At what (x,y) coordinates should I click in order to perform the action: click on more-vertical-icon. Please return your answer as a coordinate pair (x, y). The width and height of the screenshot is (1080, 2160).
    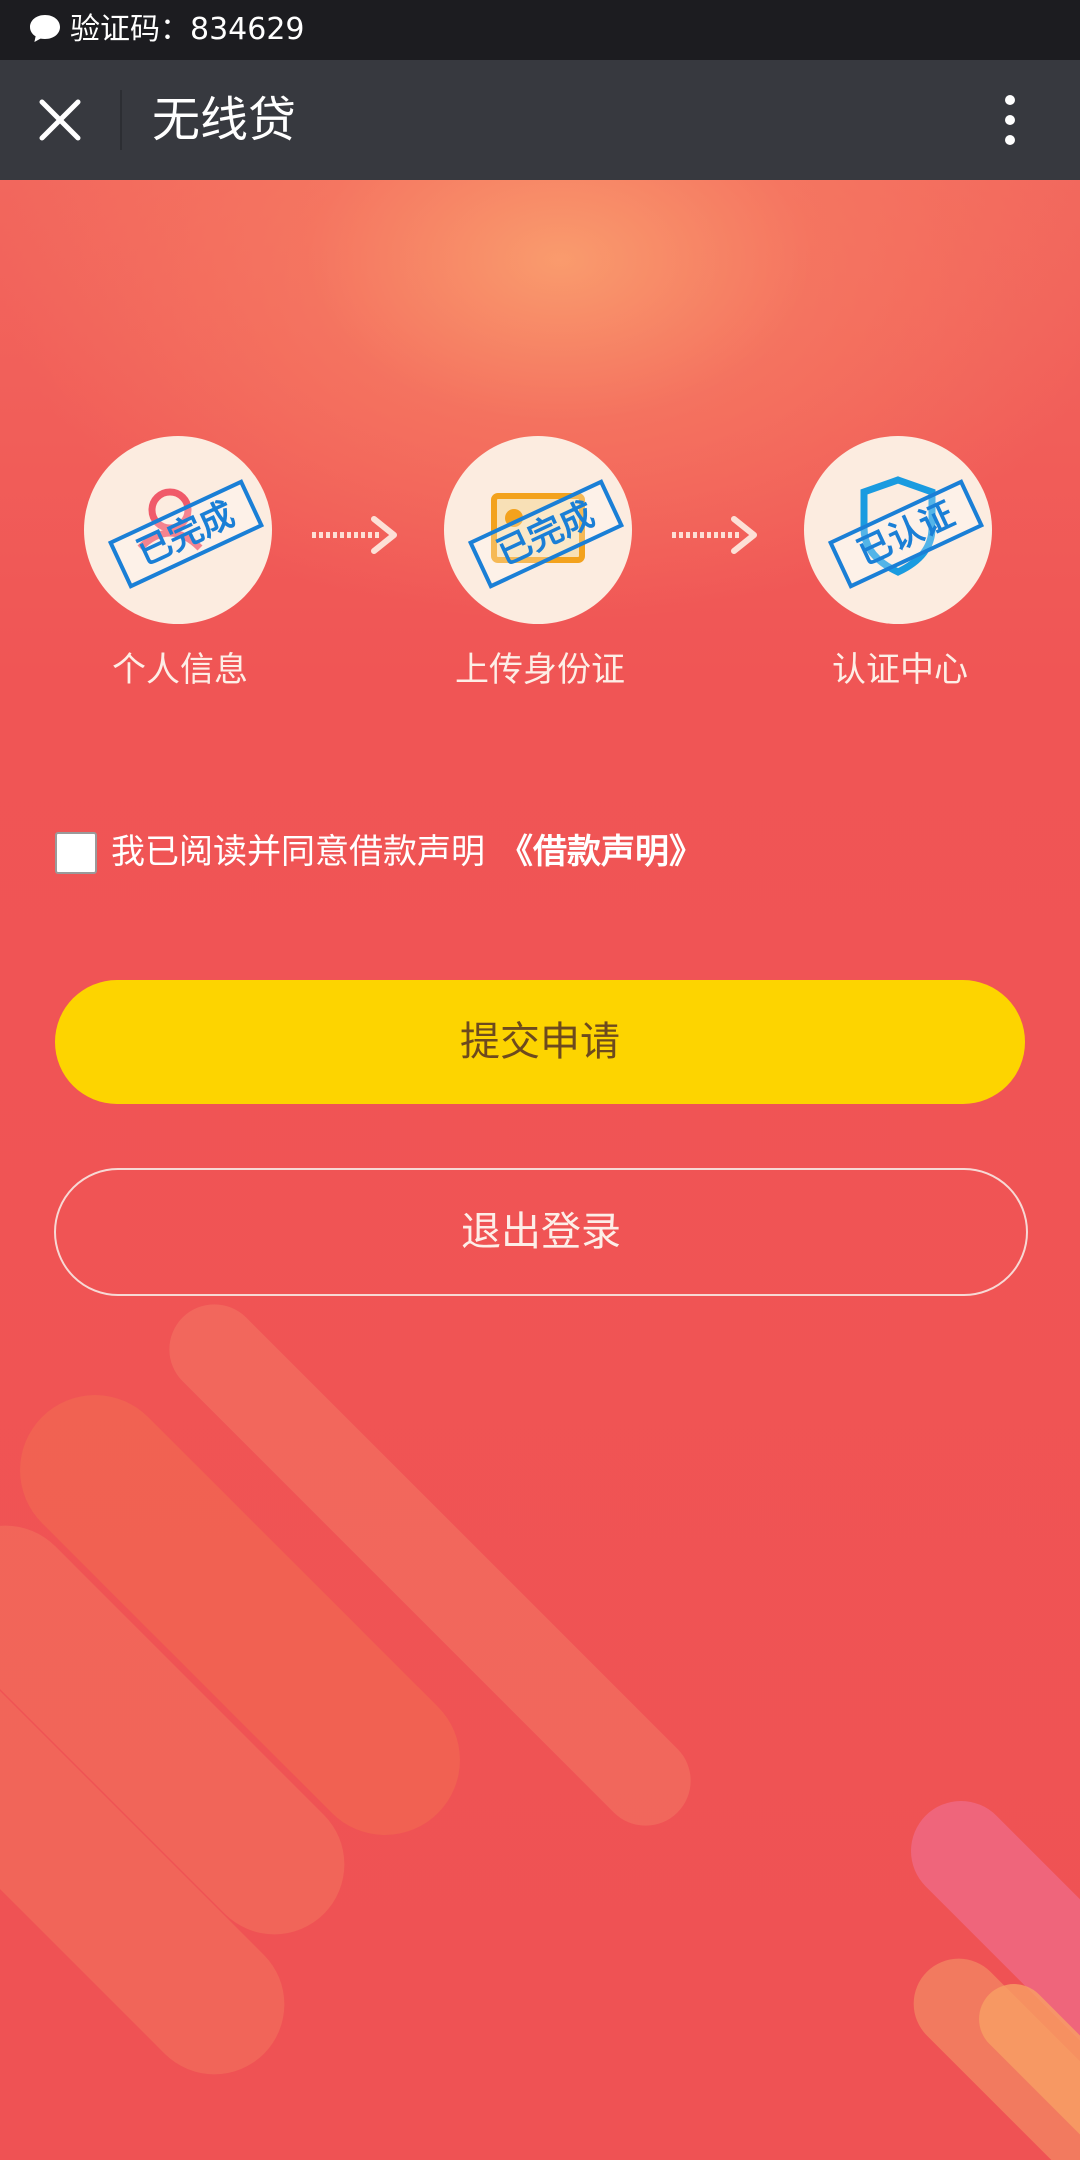
    Looking at the image, I should click on (1010, 120).